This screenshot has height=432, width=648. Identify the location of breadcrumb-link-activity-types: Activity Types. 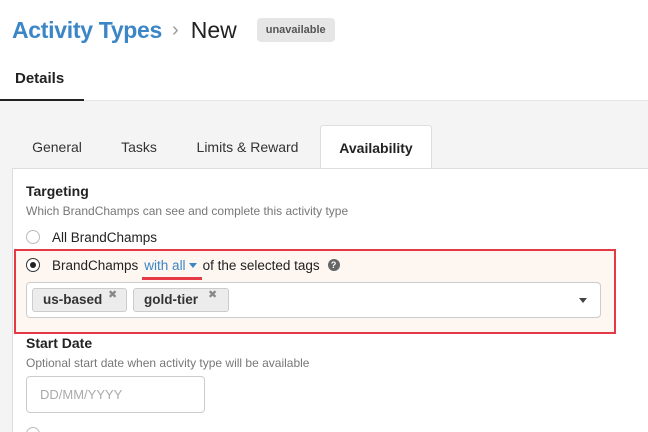
(87, 30).